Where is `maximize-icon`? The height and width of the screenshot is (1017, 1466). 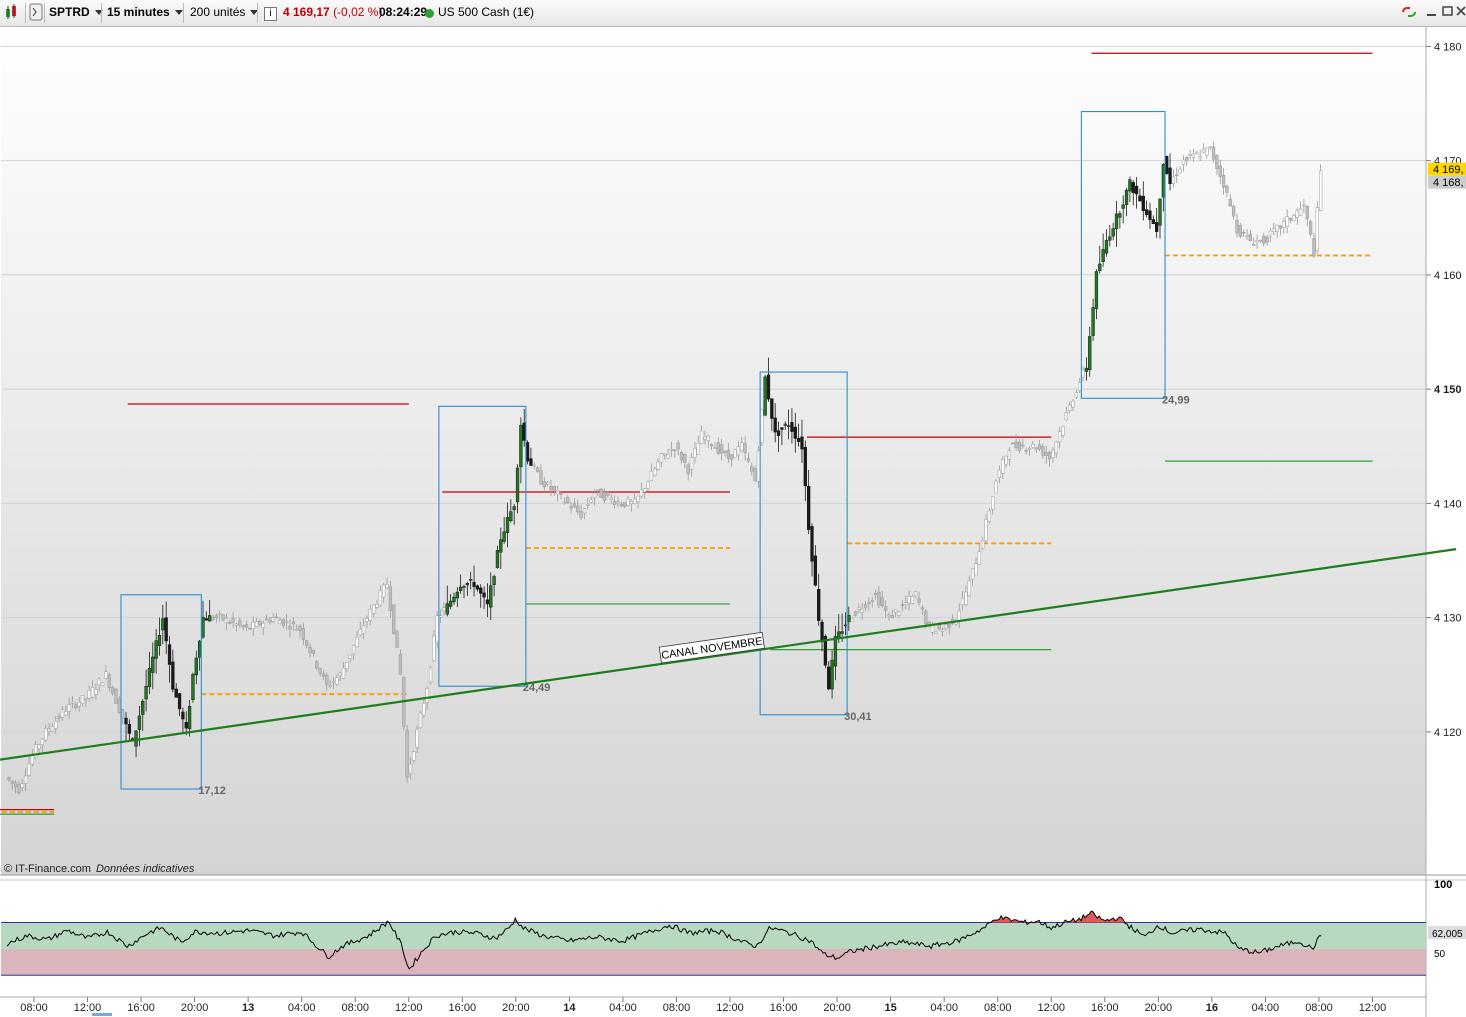 maximize-icon is located at coordinates (1448, 12).